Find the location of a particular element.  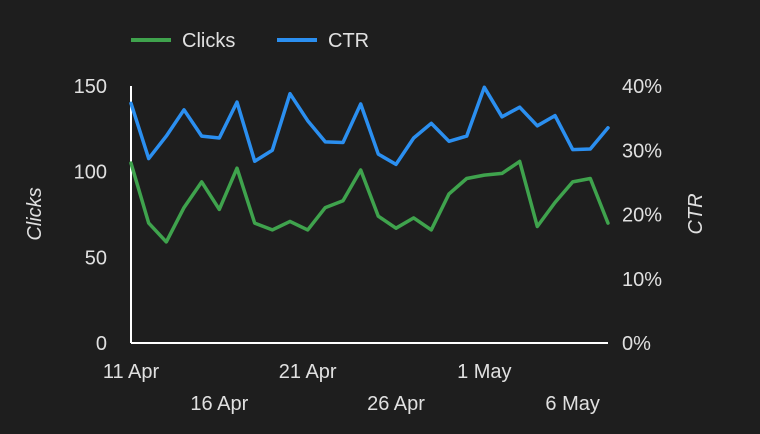

y-left-tick-label: 50 is located at coordinates (96, 258).